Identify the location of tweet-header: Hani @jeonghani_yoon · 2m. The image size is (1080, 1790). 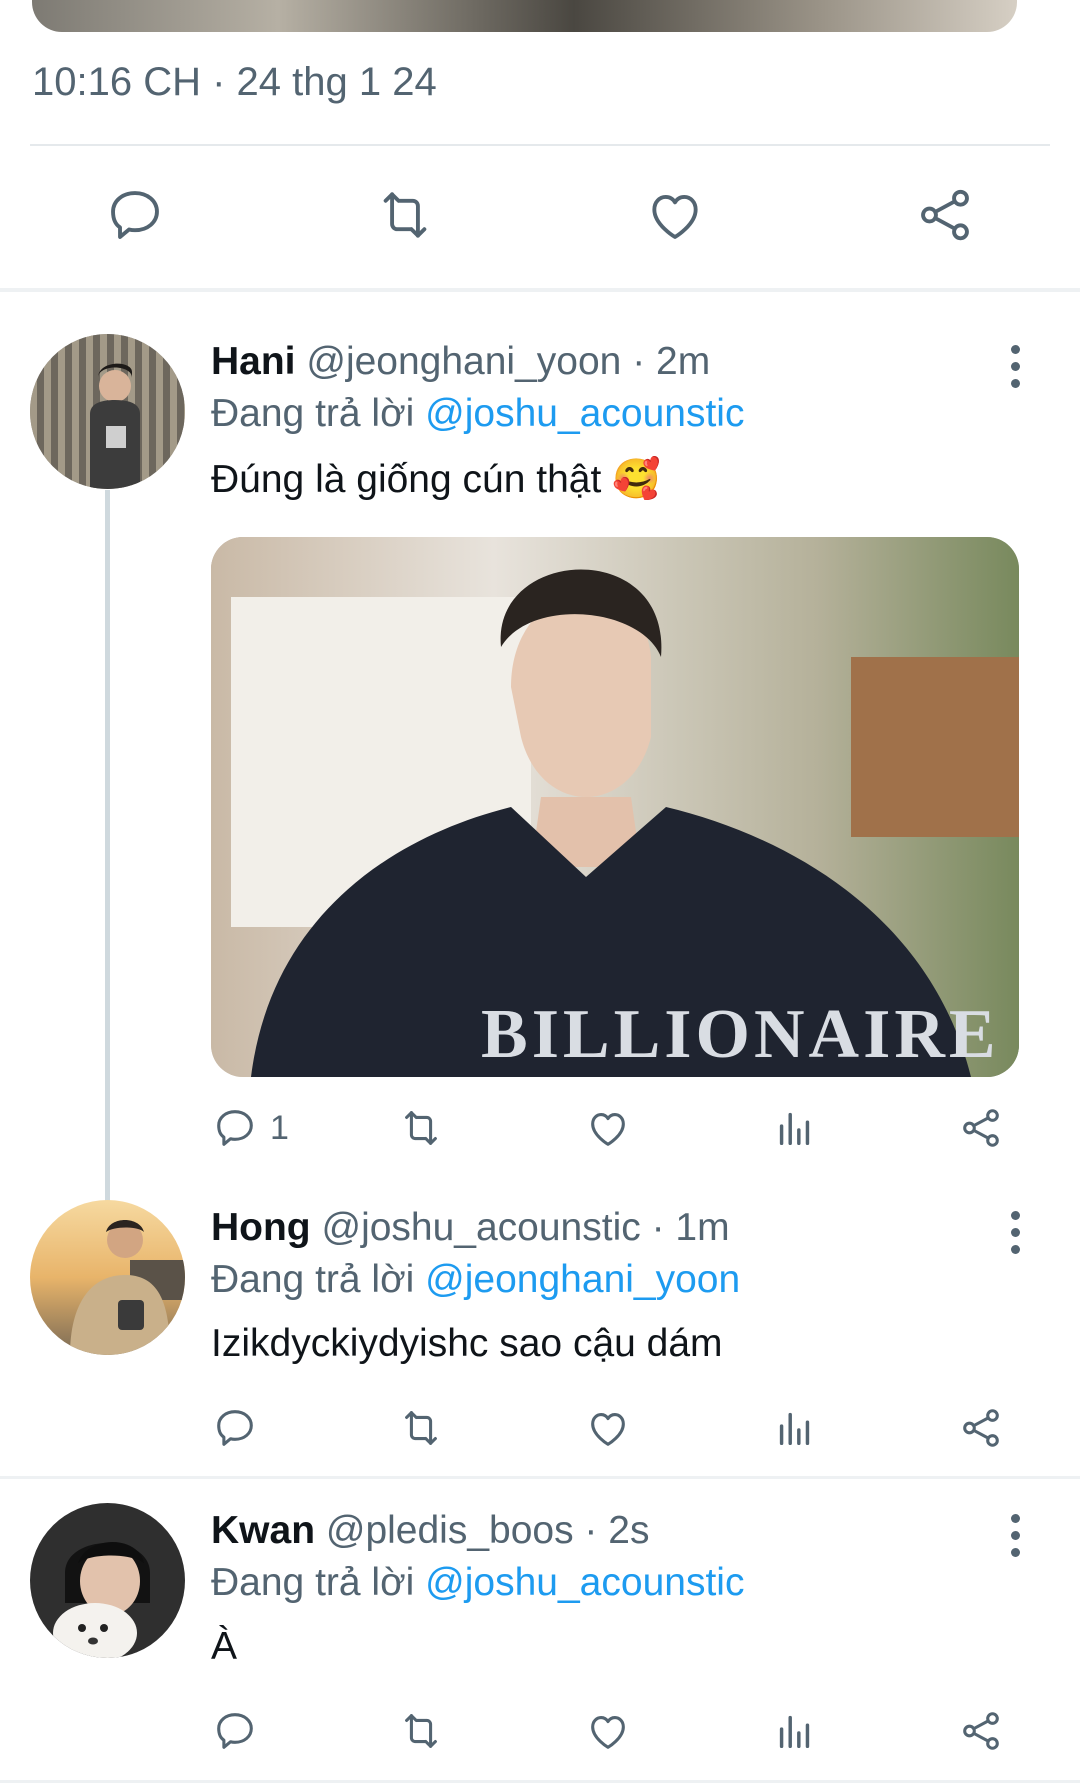
(460, 362).